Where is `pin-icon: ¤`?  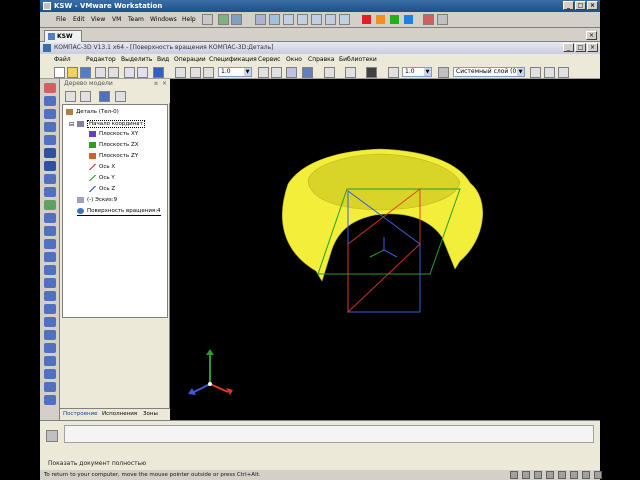 pin-icon: ¤ is located at coordinates (156, 84).